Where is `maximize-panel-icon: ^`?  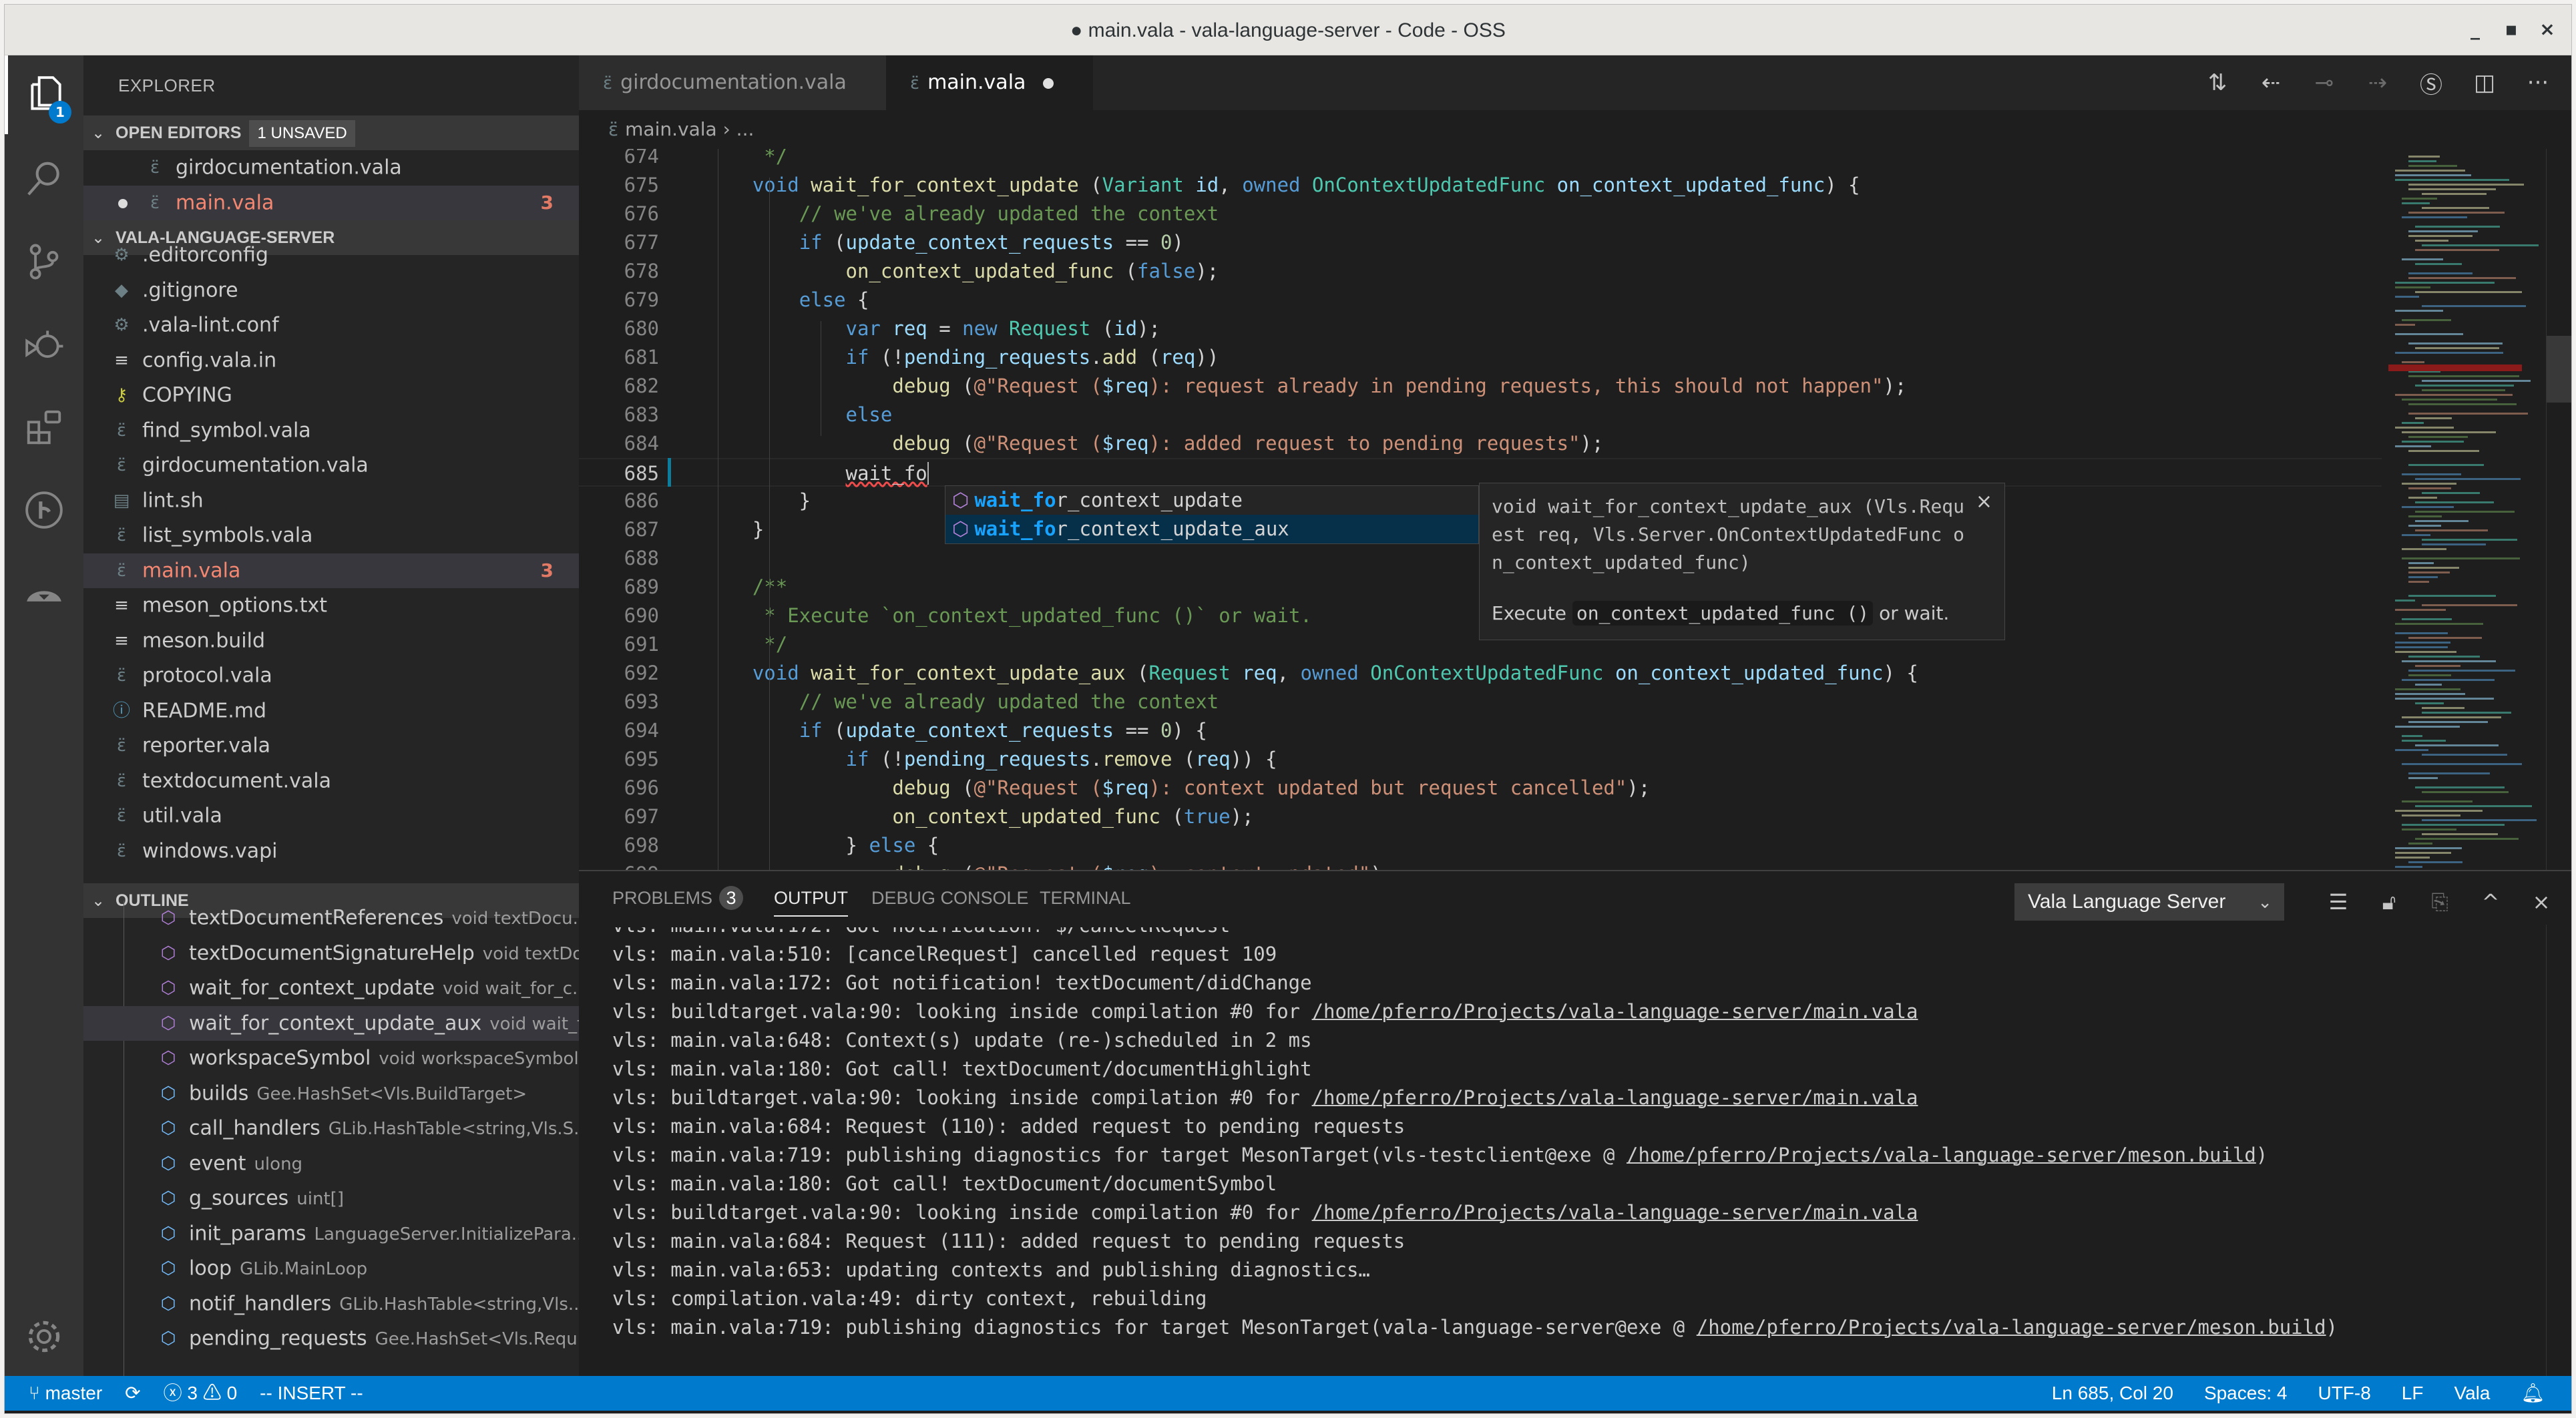 maximize-panel-icon: ^ is located at coordinates (2490, 902).